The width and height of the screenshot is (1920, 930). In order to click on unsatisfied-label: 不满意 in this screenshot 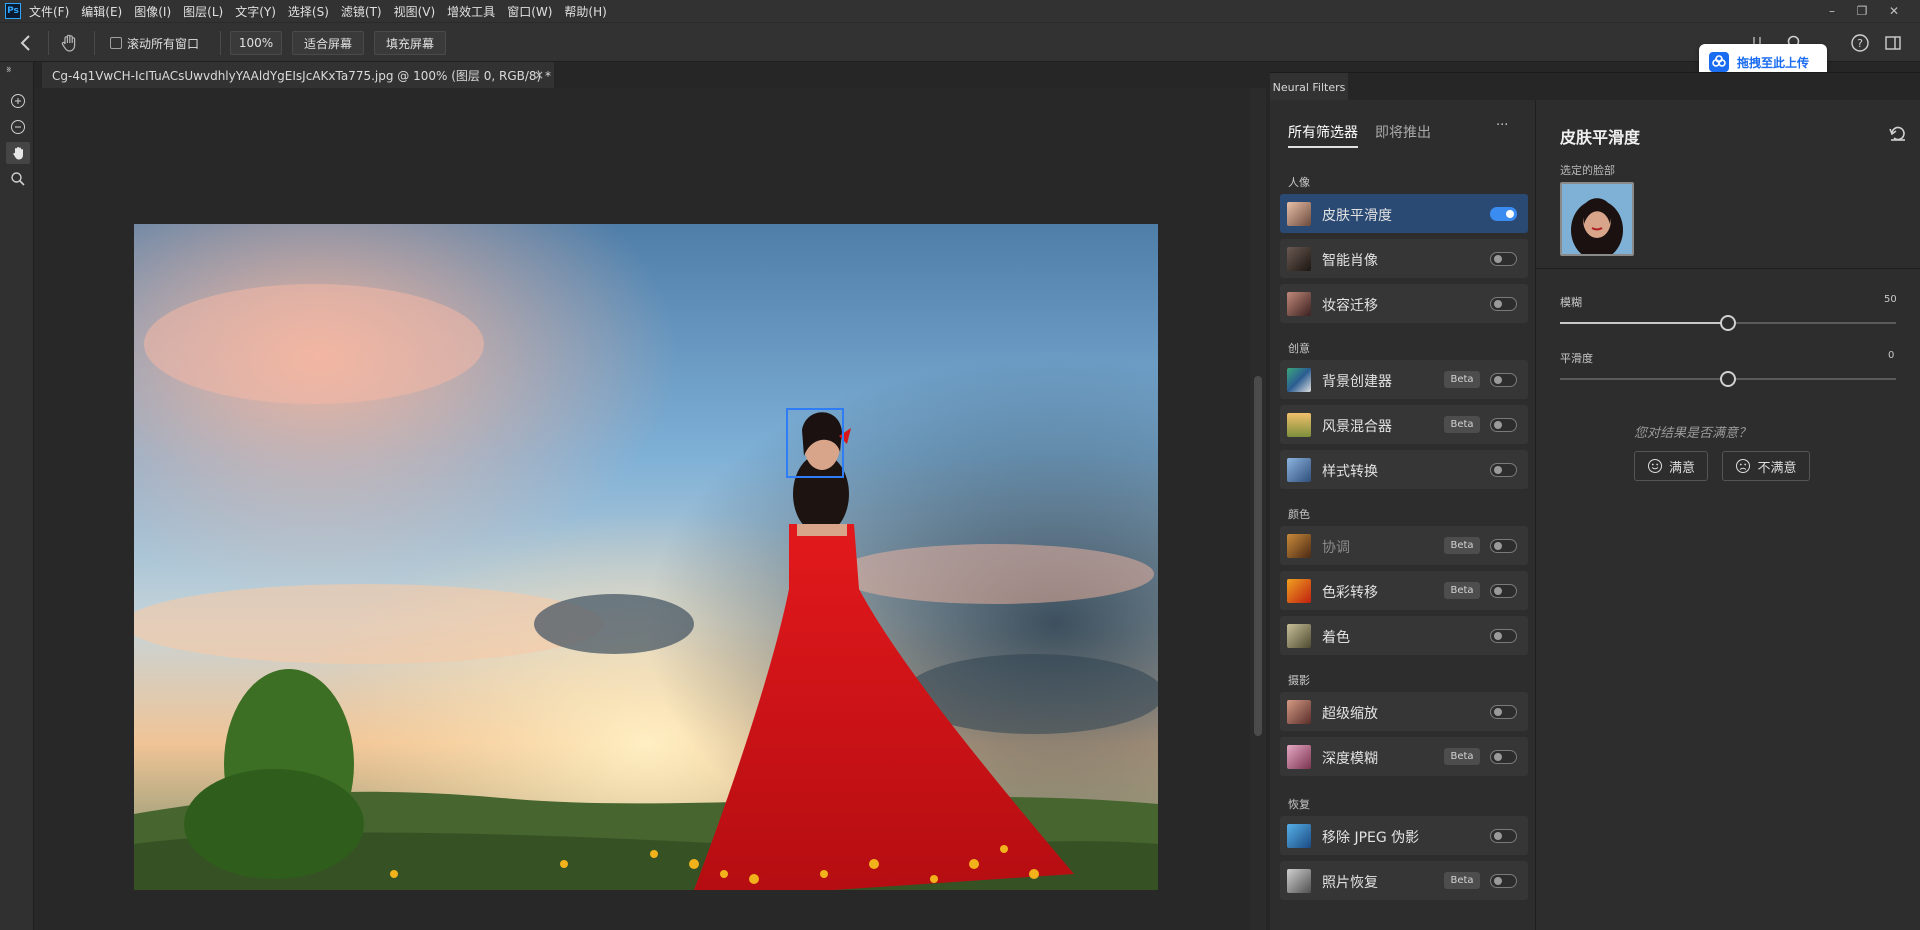, I will do `click(1777, 468)`.